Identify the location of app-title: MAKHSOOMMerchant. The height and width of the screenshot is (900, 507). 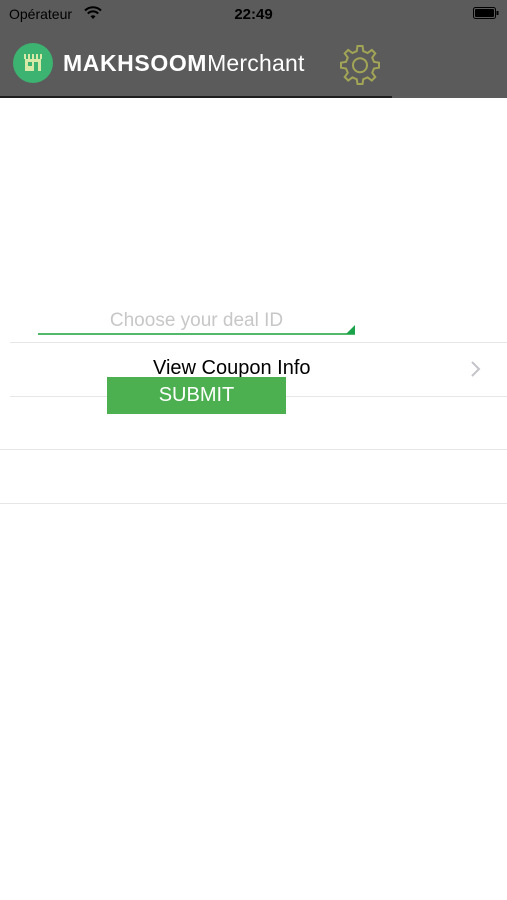
(184, 63).